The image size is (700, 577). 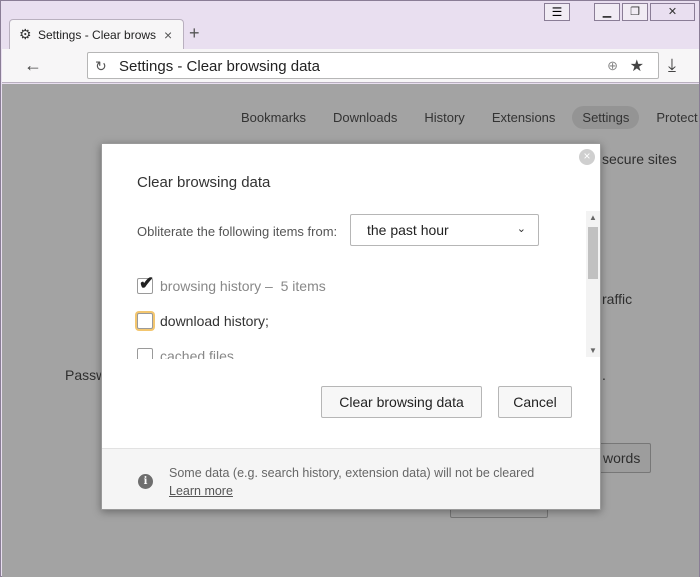 I want to click on nav-downloads: Downloads, so click(x=365, y=119).